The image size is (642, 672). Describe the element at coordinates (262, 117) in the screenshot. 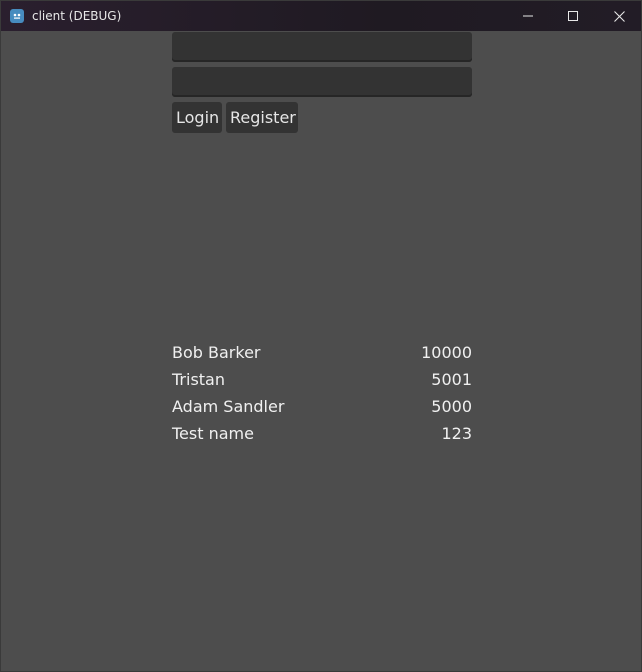

I see `register-button: Register` at that location.